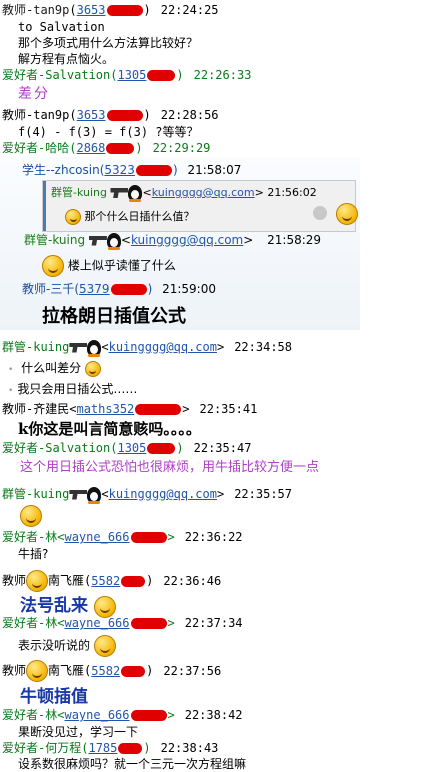 This screenshot has height=772, width=432. What do you see at coordinates (104, 646) in the screenshot?
I see `confused-icon` at bounding box center [104, 646].